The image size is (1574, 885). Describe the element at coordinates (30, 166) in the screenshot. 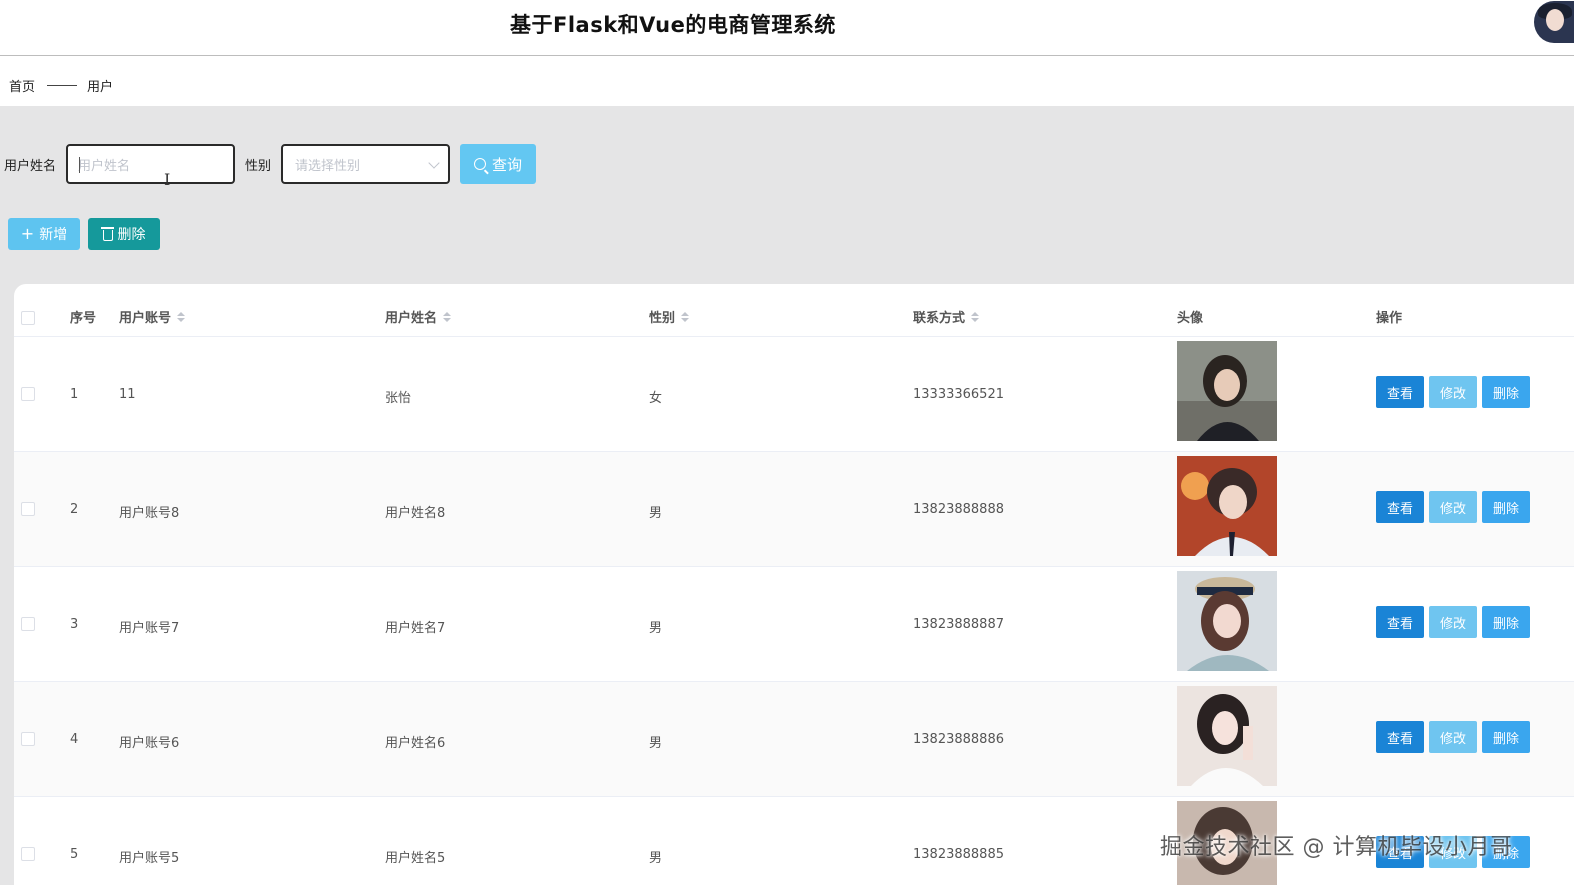

I see `name-label: 用户姓名` at that location.